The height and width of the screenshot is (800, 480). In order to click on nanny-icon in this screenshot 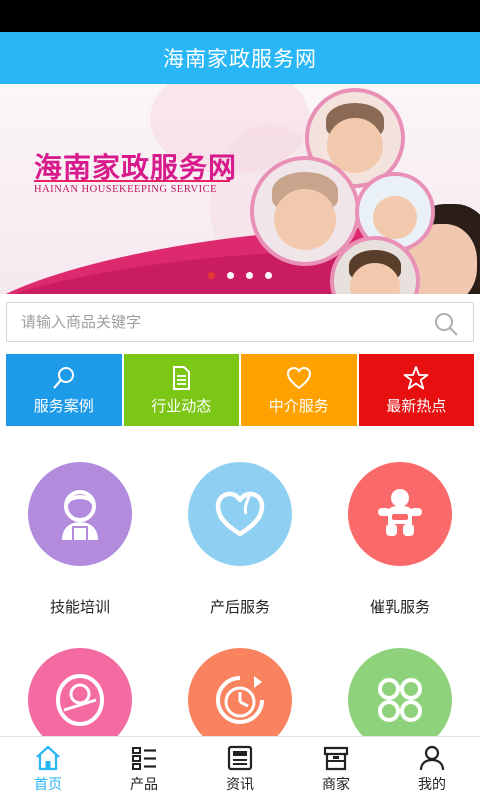, I will do `click(80, 515)`.